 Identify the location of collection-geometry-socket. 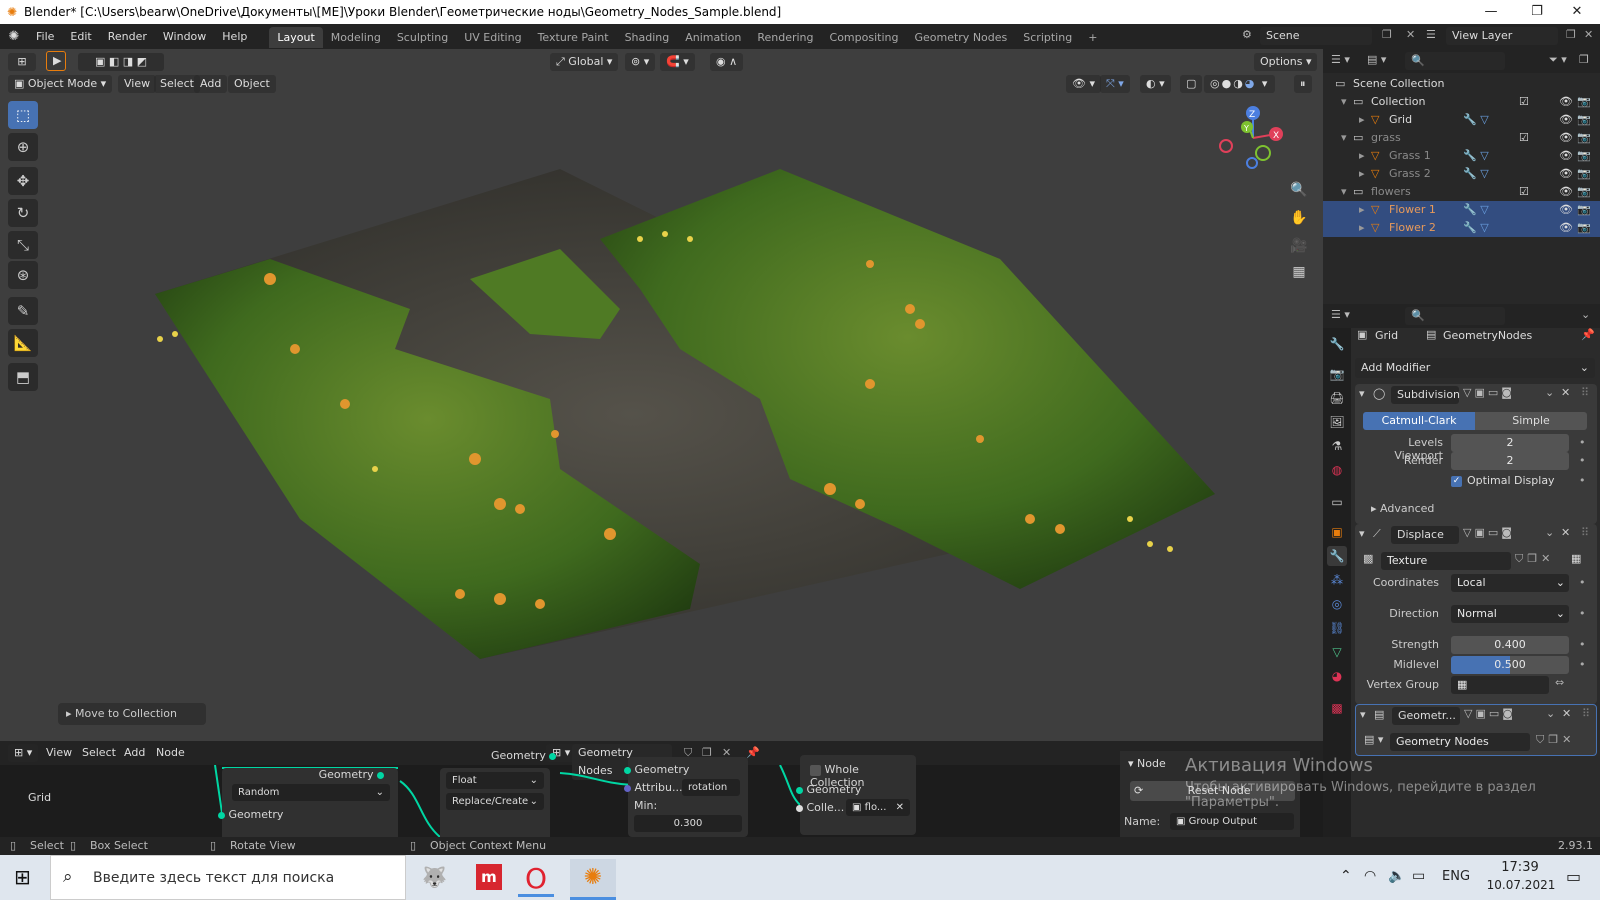
(799, 790).